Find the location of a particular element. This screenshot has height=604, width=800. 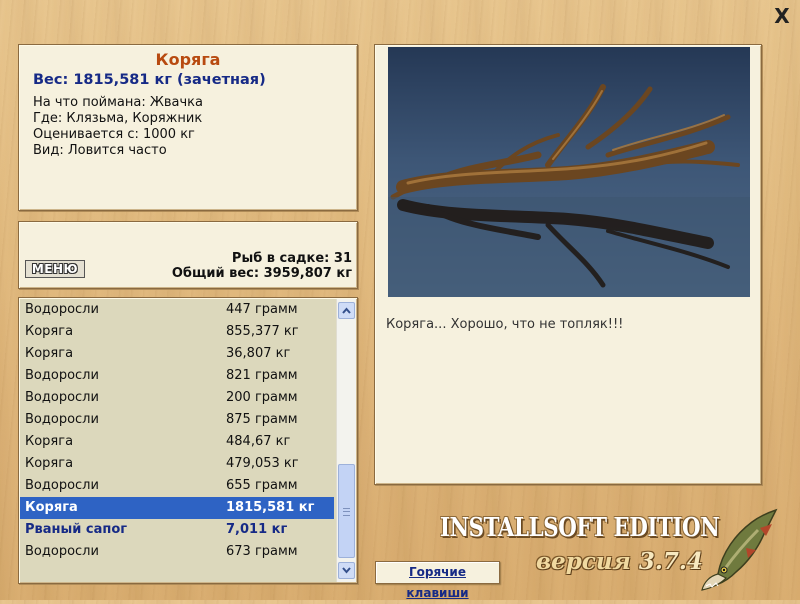

version-label: версия 3.7.4 is located at coordinates (619, 561).